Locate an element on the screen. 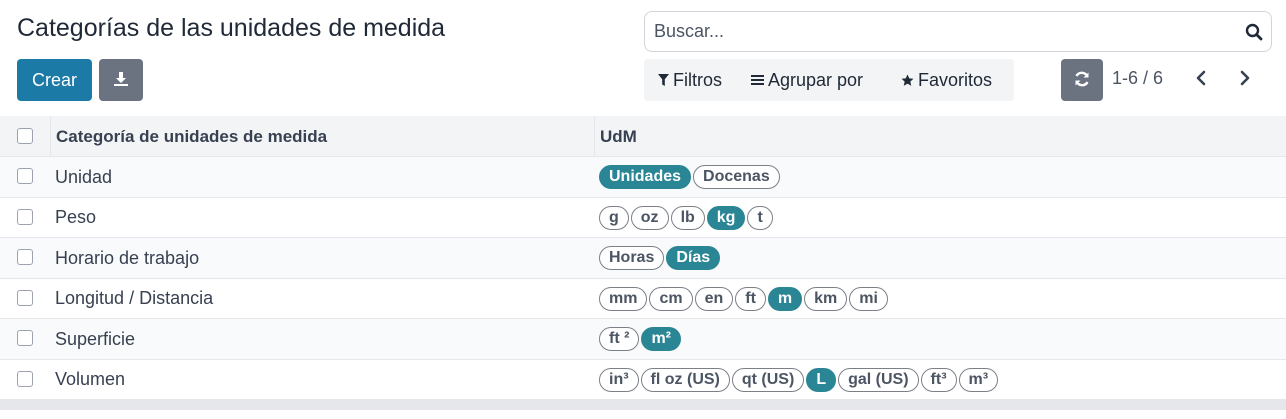 Image resolution: width=1286 pixels, height=419 pixels. uom-tag: km is located at coordinates (826, 298).